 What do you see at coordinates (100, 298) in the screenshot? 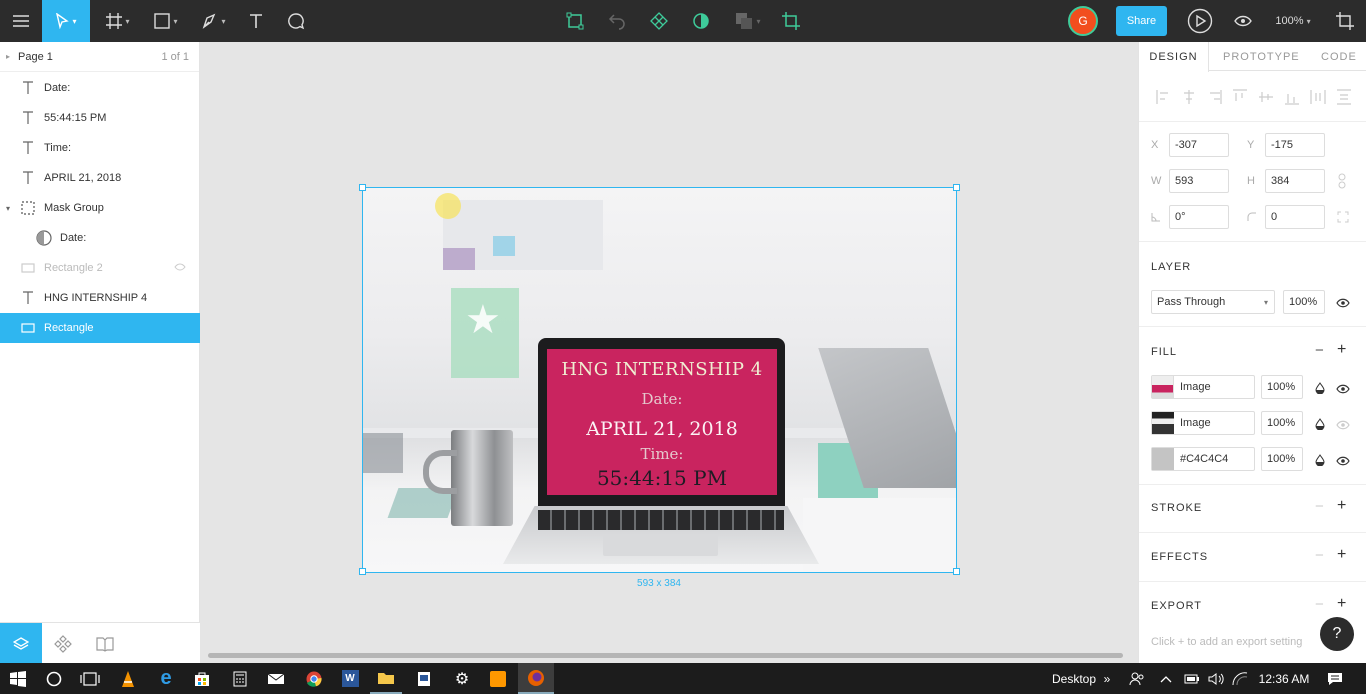
I see `layer-item: HNG INTERNSHIP 4` at bounding box center [100, 298].